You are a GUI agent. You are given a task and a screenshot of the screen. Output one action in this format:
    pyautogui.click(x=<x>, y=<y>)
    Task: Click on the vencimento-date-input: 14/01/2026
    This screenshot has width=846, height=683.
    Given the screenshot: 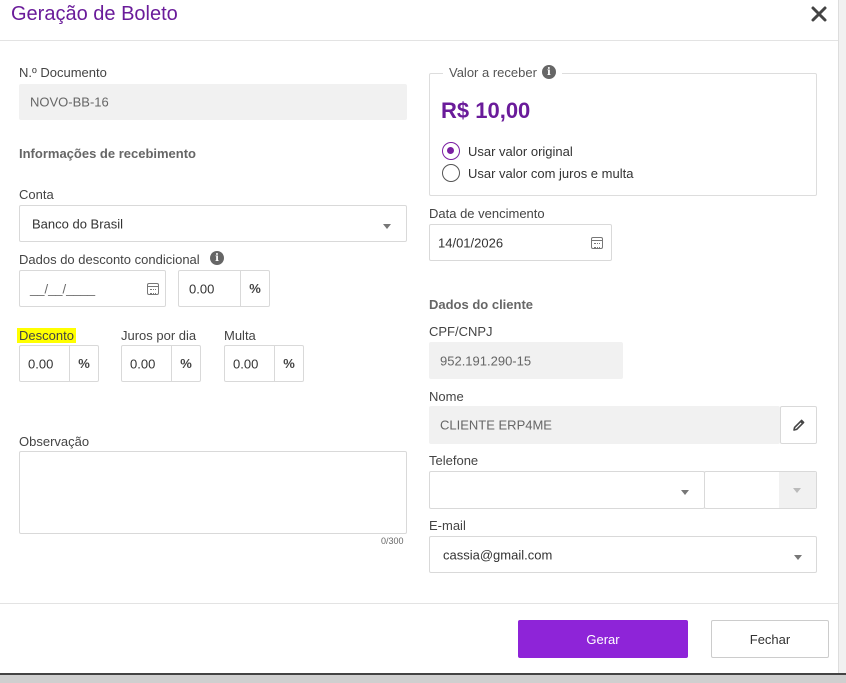 What is the action you would take?
    pyautogui.click(x=520, y=242)
    